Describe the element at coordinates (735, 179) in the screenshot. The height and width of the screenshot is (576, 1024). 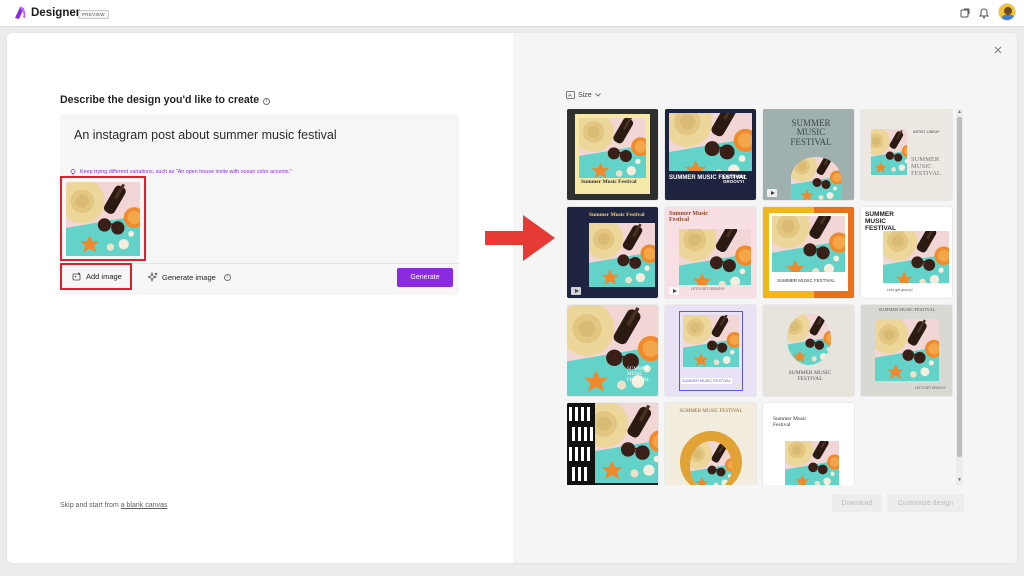
I see `card-subtitle: LET'S GET GROOVY!` at that location.